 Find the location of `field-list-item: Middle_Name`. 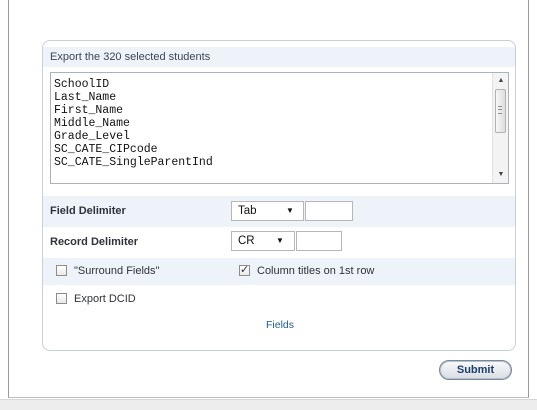

field-list-item: Middle_Name is located at coordinates (133, 123).